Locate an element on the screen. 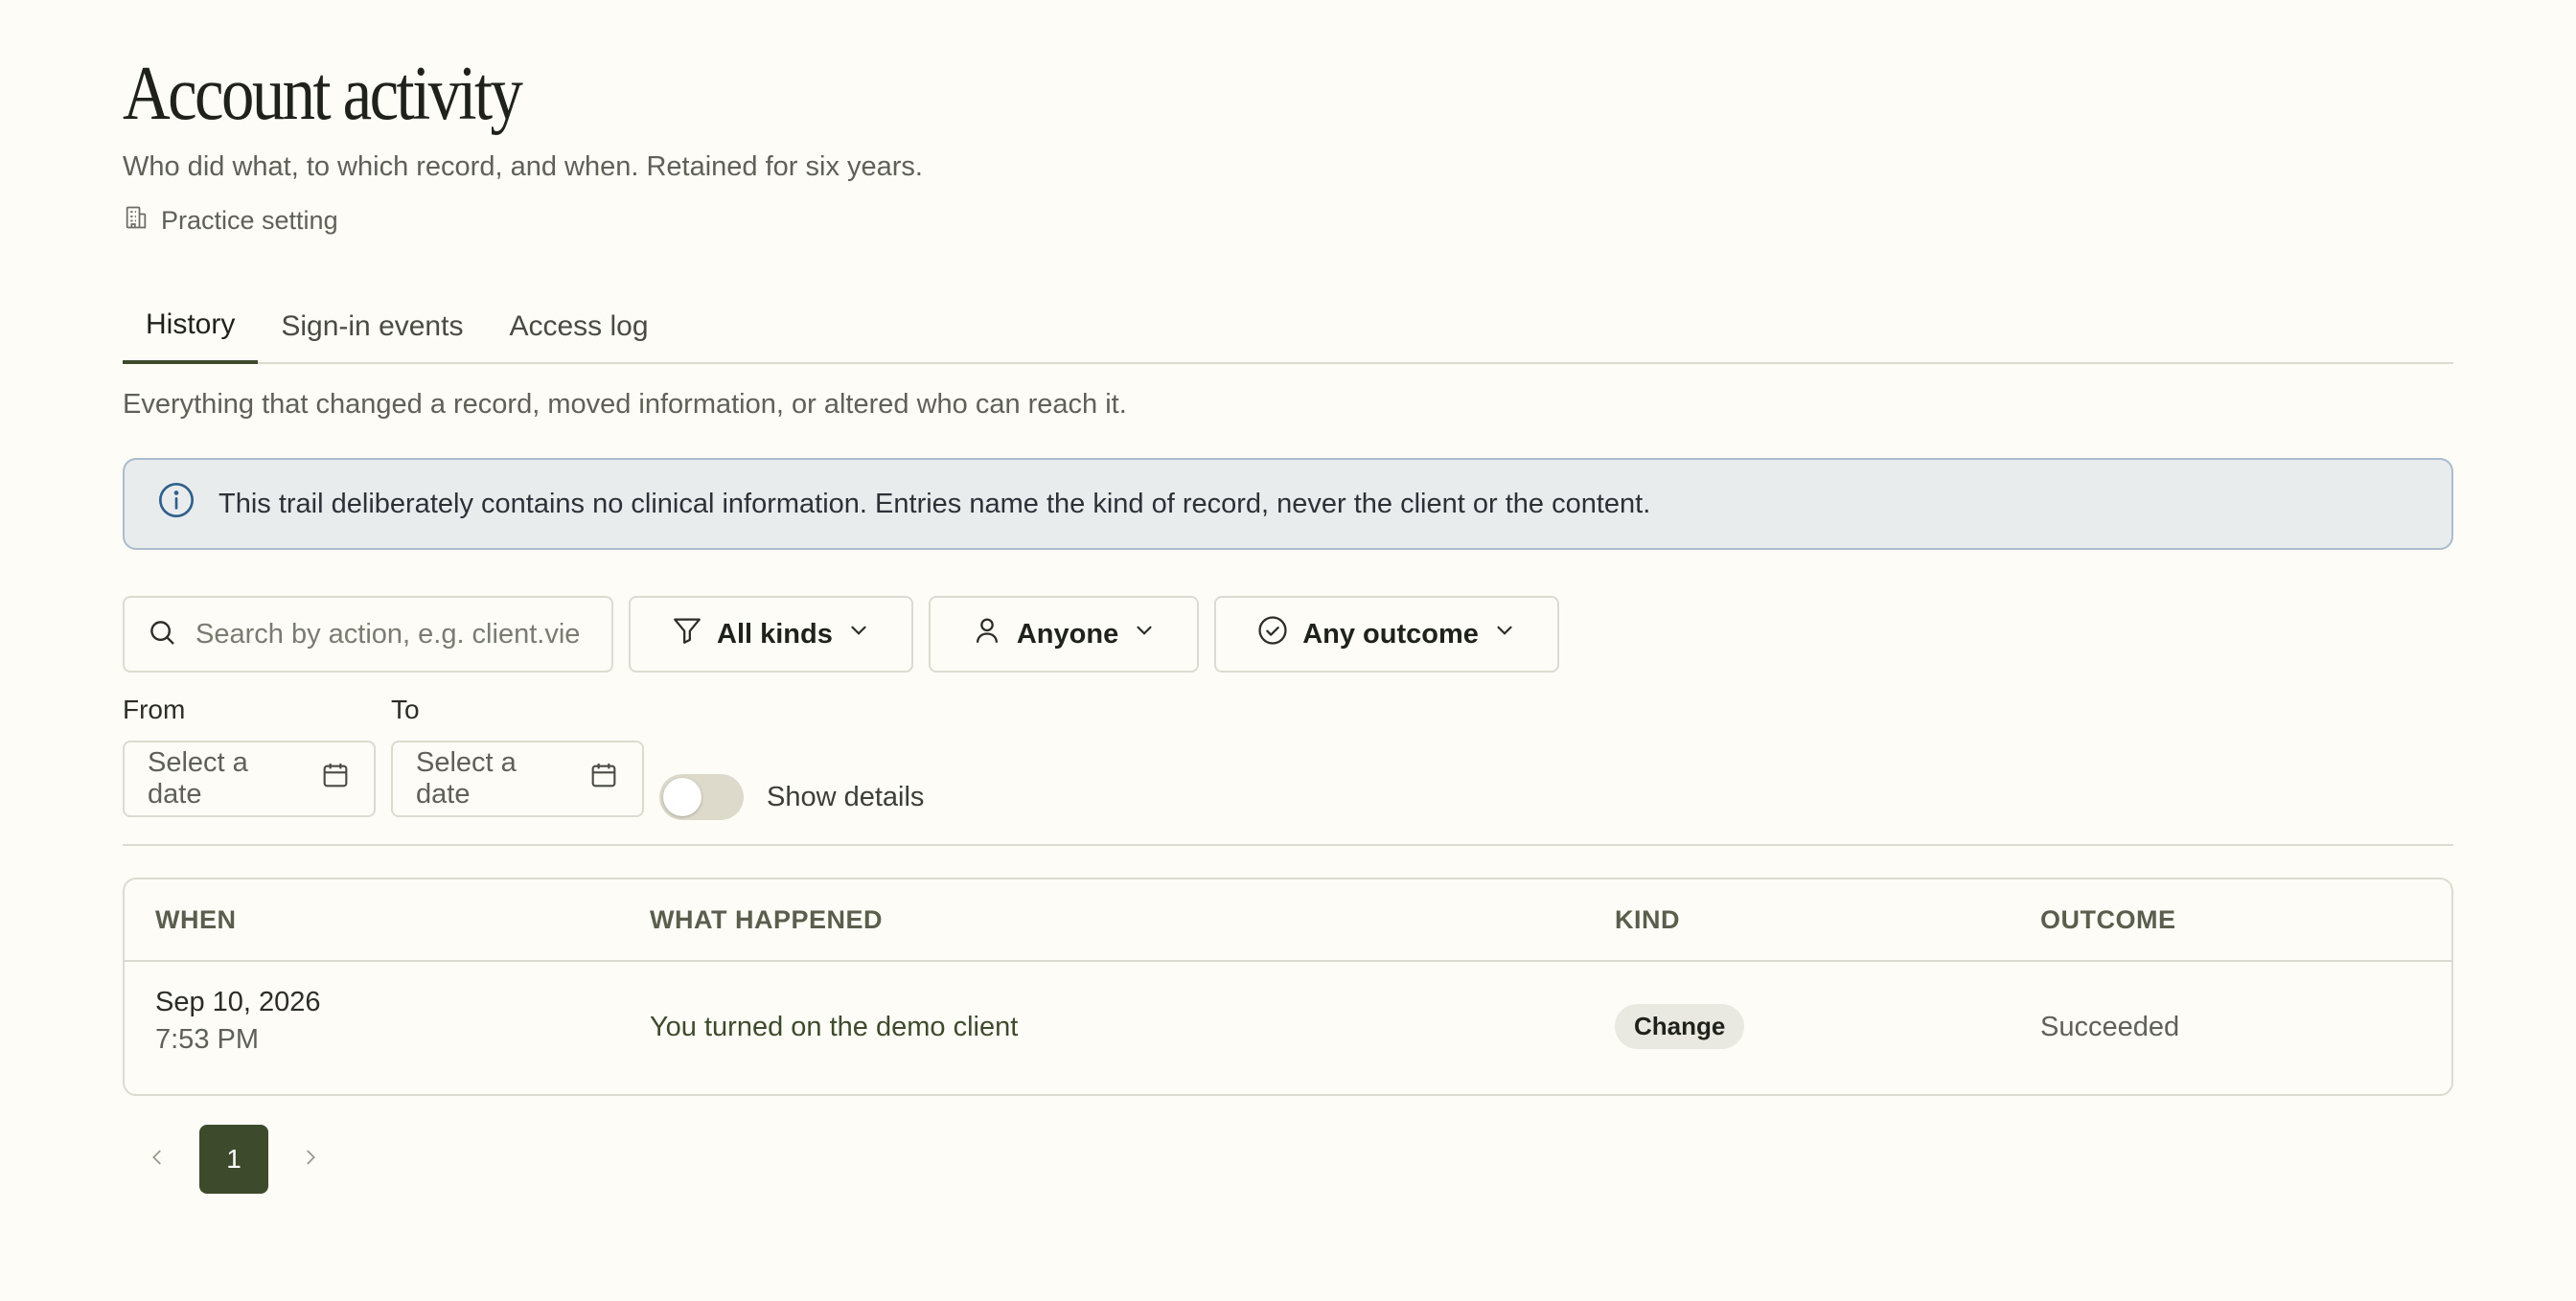 The image size is (2576, 1301). what-happened-cell: You turned on the demo client is located at coordinates (834, 1027).